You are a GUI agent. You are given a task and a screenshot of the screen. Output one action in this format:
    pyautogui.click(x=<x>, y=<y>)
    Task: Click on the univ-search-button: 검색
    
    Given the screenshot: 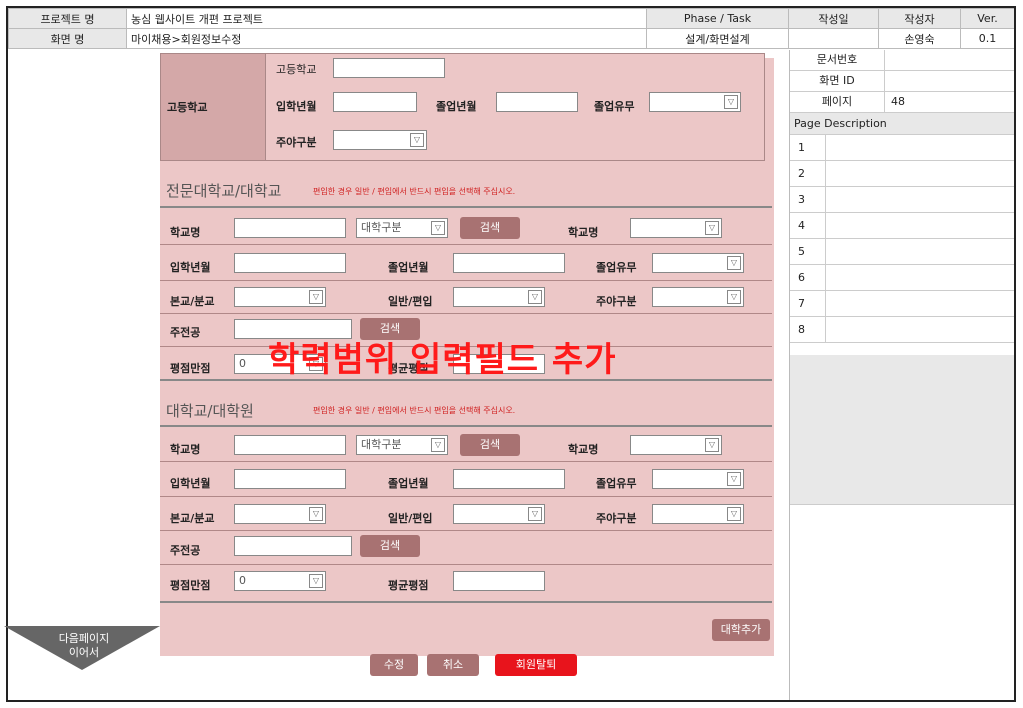 What is the action you would take?
    pyautogui.click(x=490, y=445)
    